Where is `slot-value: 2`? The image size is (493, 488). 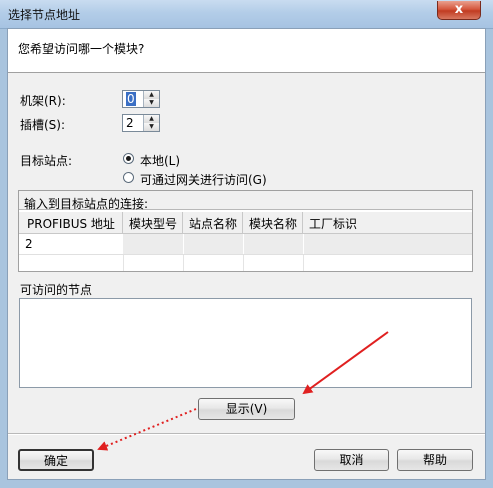
slot-value: 2 is located at coordinates (130, 123).